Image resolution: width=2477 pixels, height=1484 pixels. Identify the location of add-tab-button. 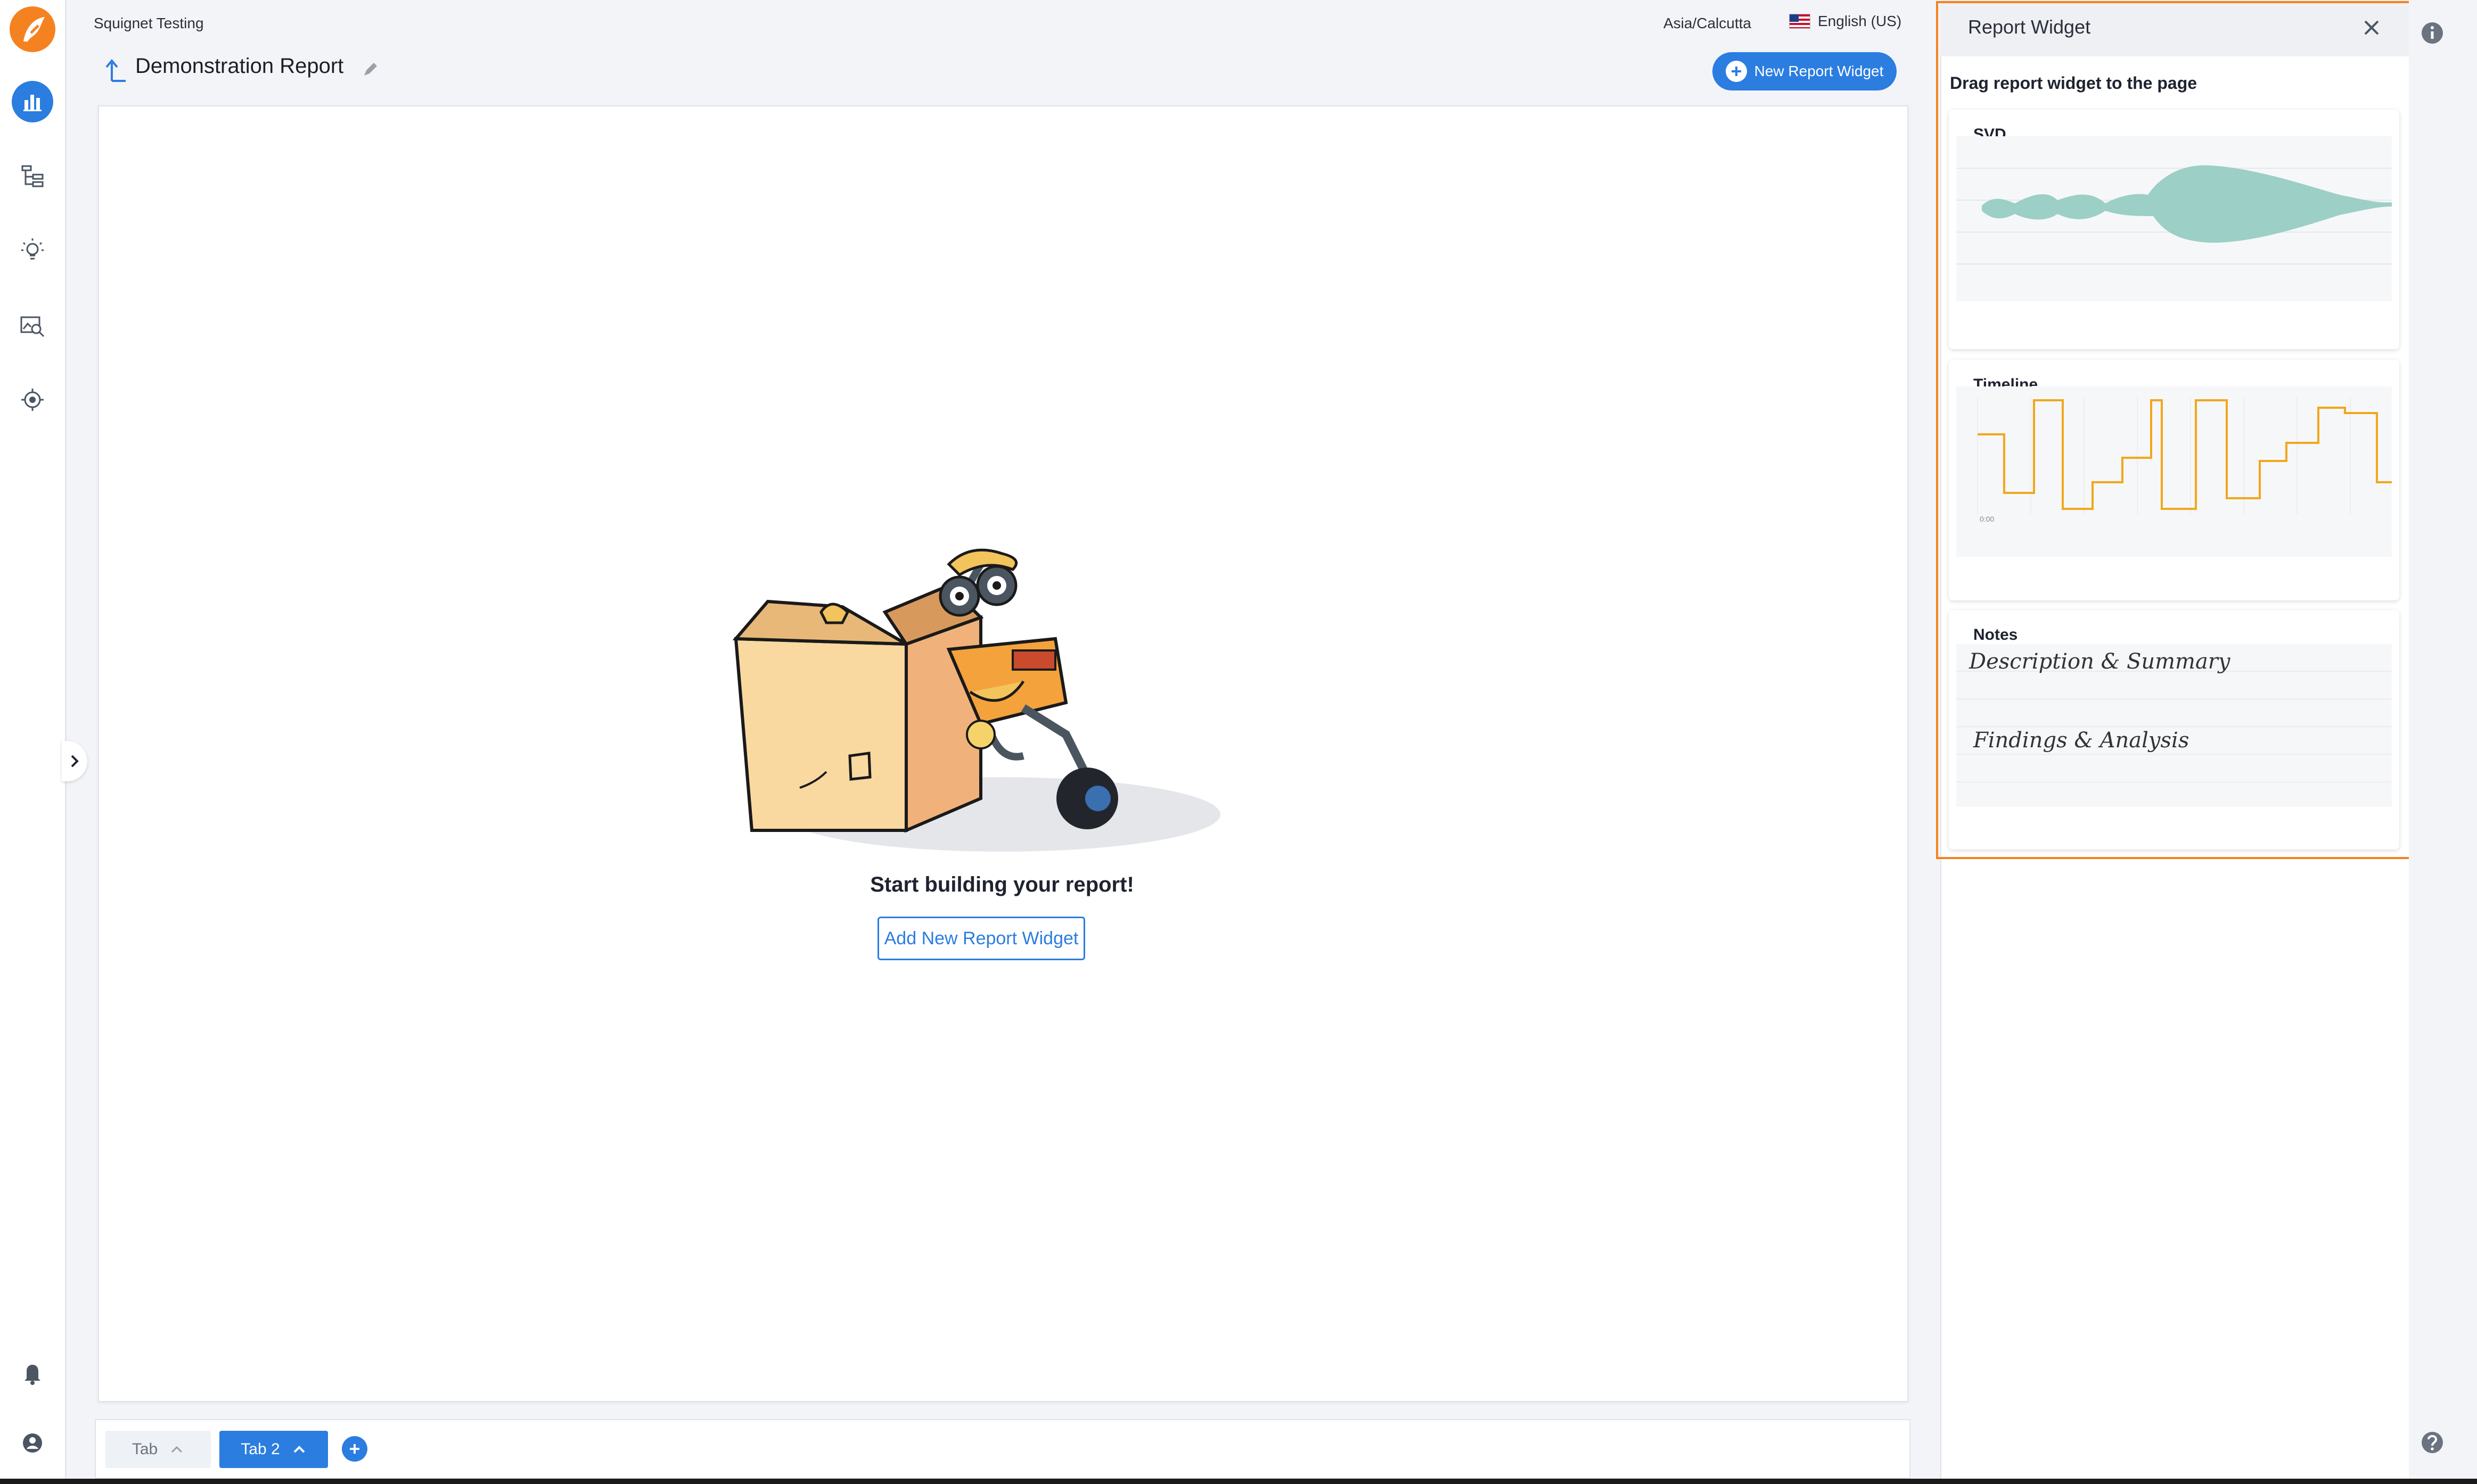
(354, 1449).